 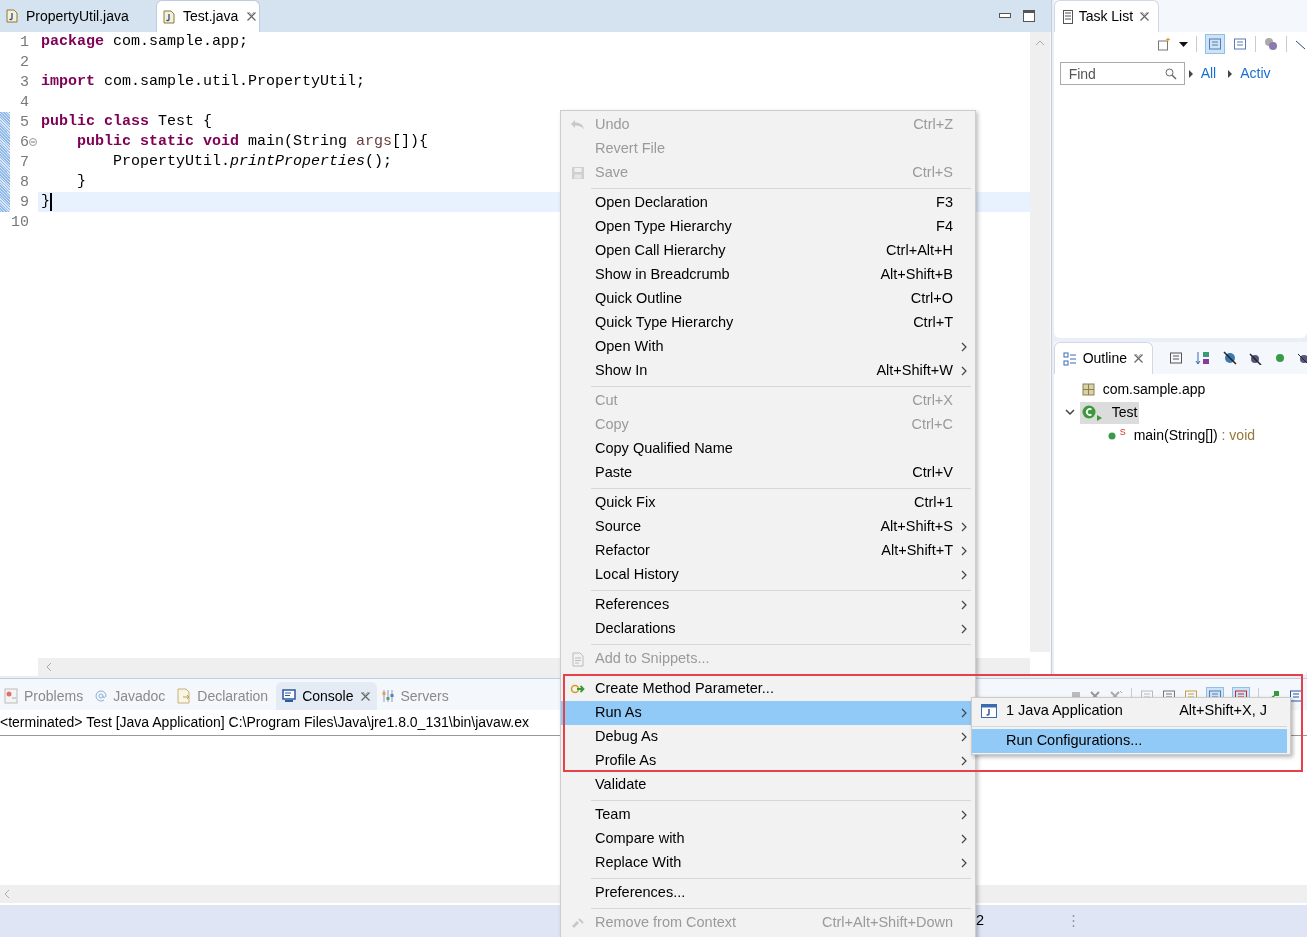 What do you see at coordinates (203, 81) in the screenshot?
I see `code-line: import com.sample.util.PropertyUtil;` at bounding box center [203, 81].